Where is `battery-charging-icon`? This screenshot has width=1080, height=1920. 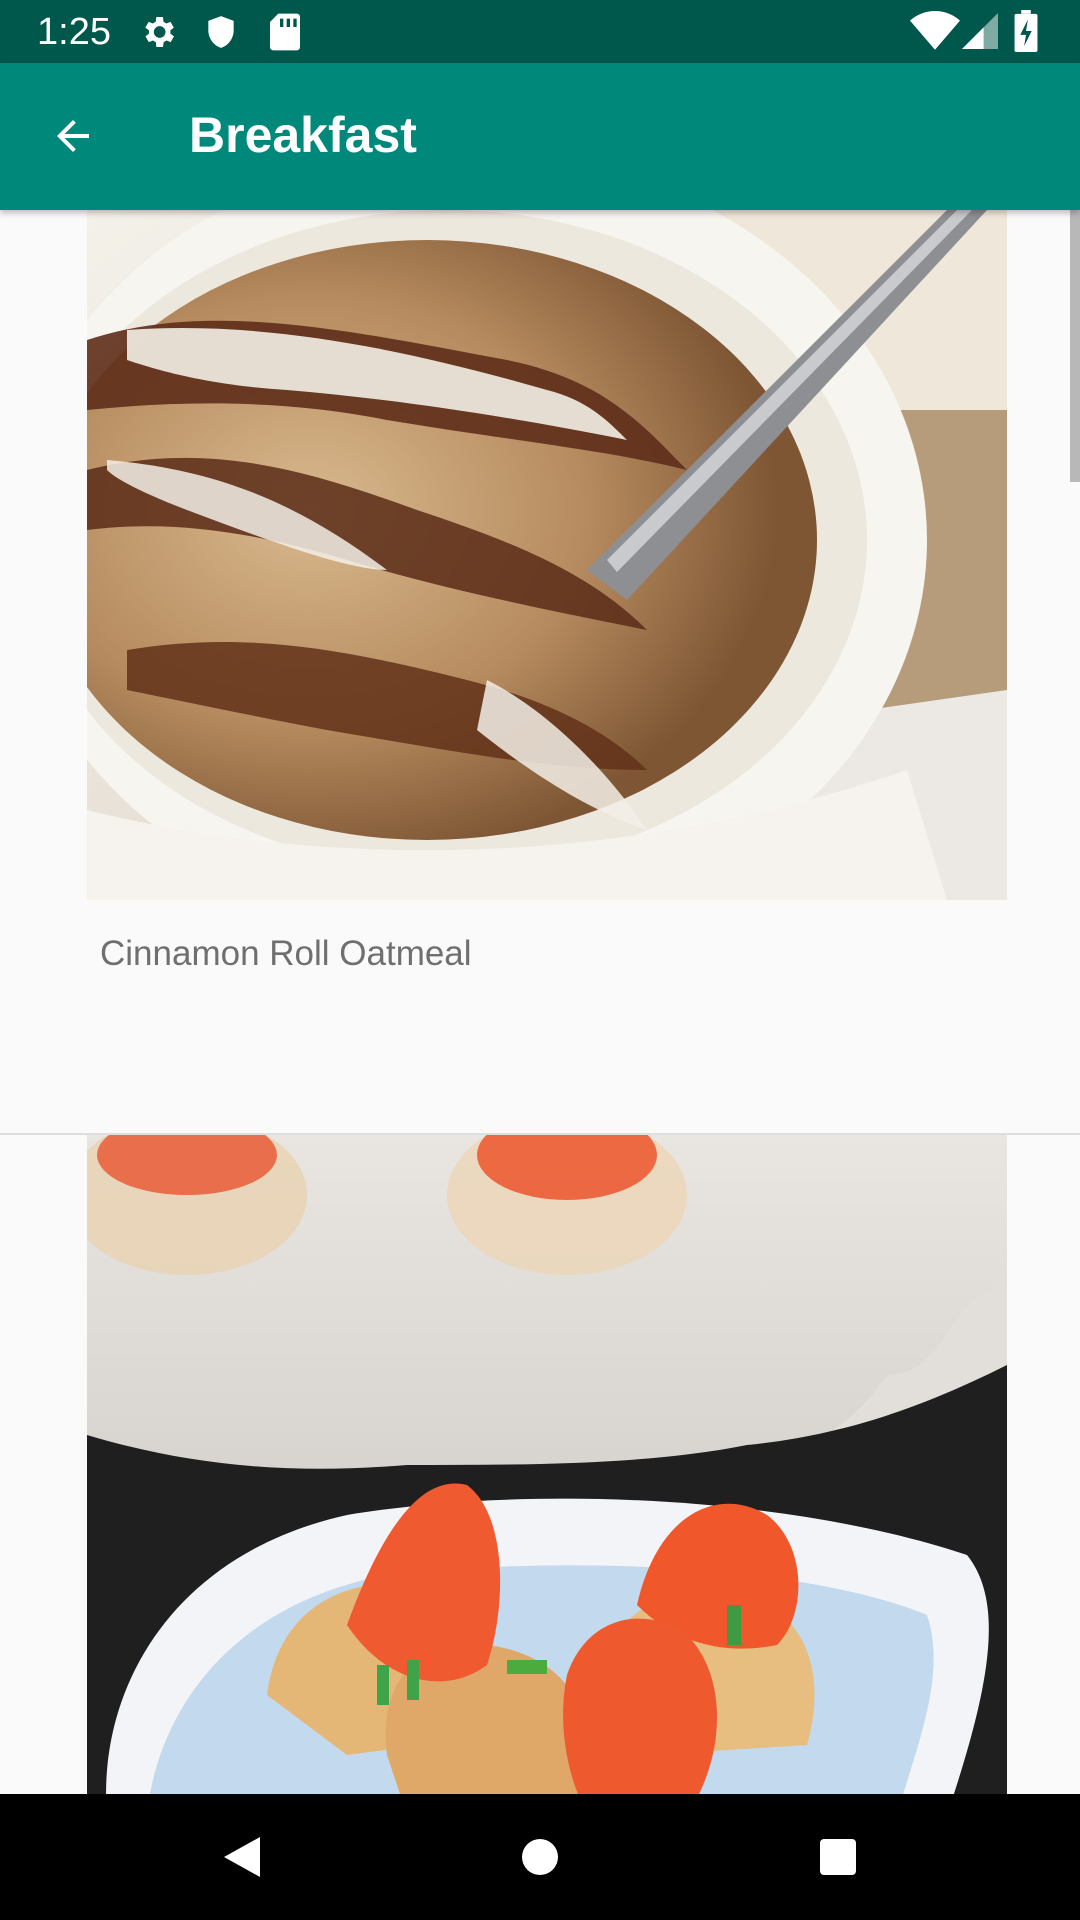
battery-charging-icon is located at coordinates (1026, 33).